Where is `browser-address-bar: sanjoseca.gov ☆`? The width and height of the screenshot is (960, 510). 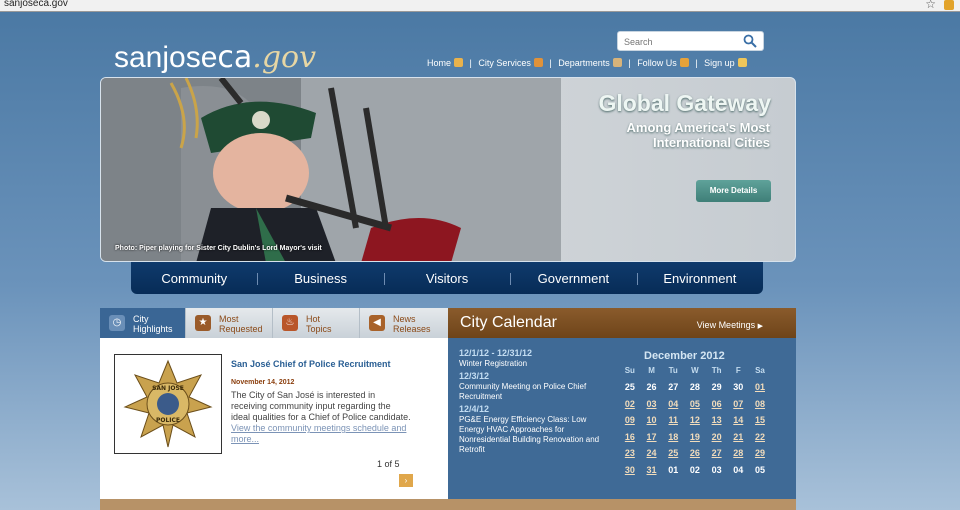 browser-address-bar: sanjoseca.gov ☆ is located at coordinates (480, 6).